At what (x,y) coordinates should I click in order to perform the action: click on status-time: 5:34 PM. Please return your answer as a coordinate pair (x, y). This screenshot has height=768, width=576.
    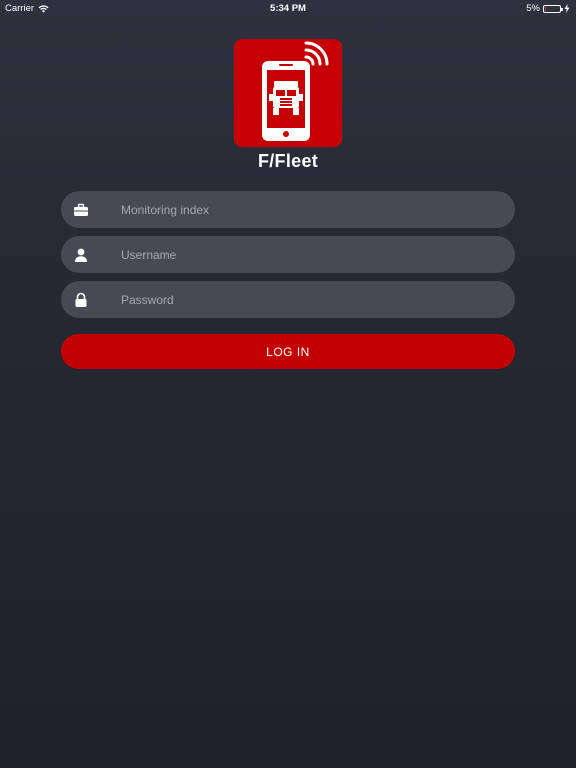
    Looking at the image, I should click on (288, 8).